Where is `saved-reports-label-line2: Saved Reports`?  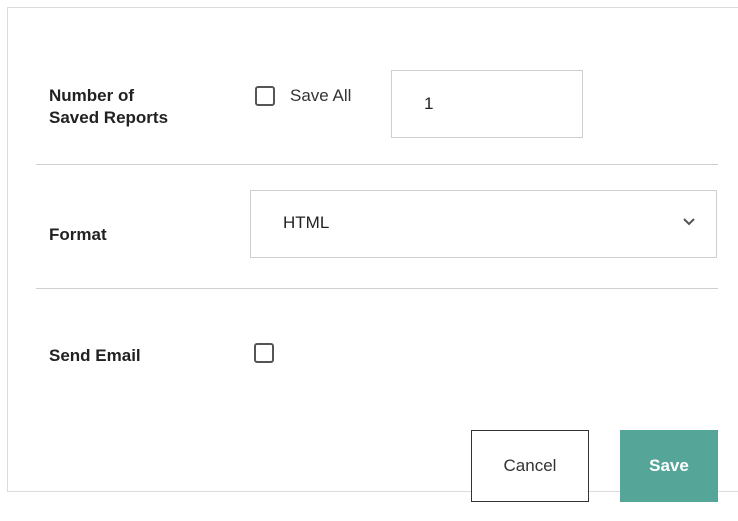
saved-reports-label-line2: Saved Reports is located at coordinates (109, 117).